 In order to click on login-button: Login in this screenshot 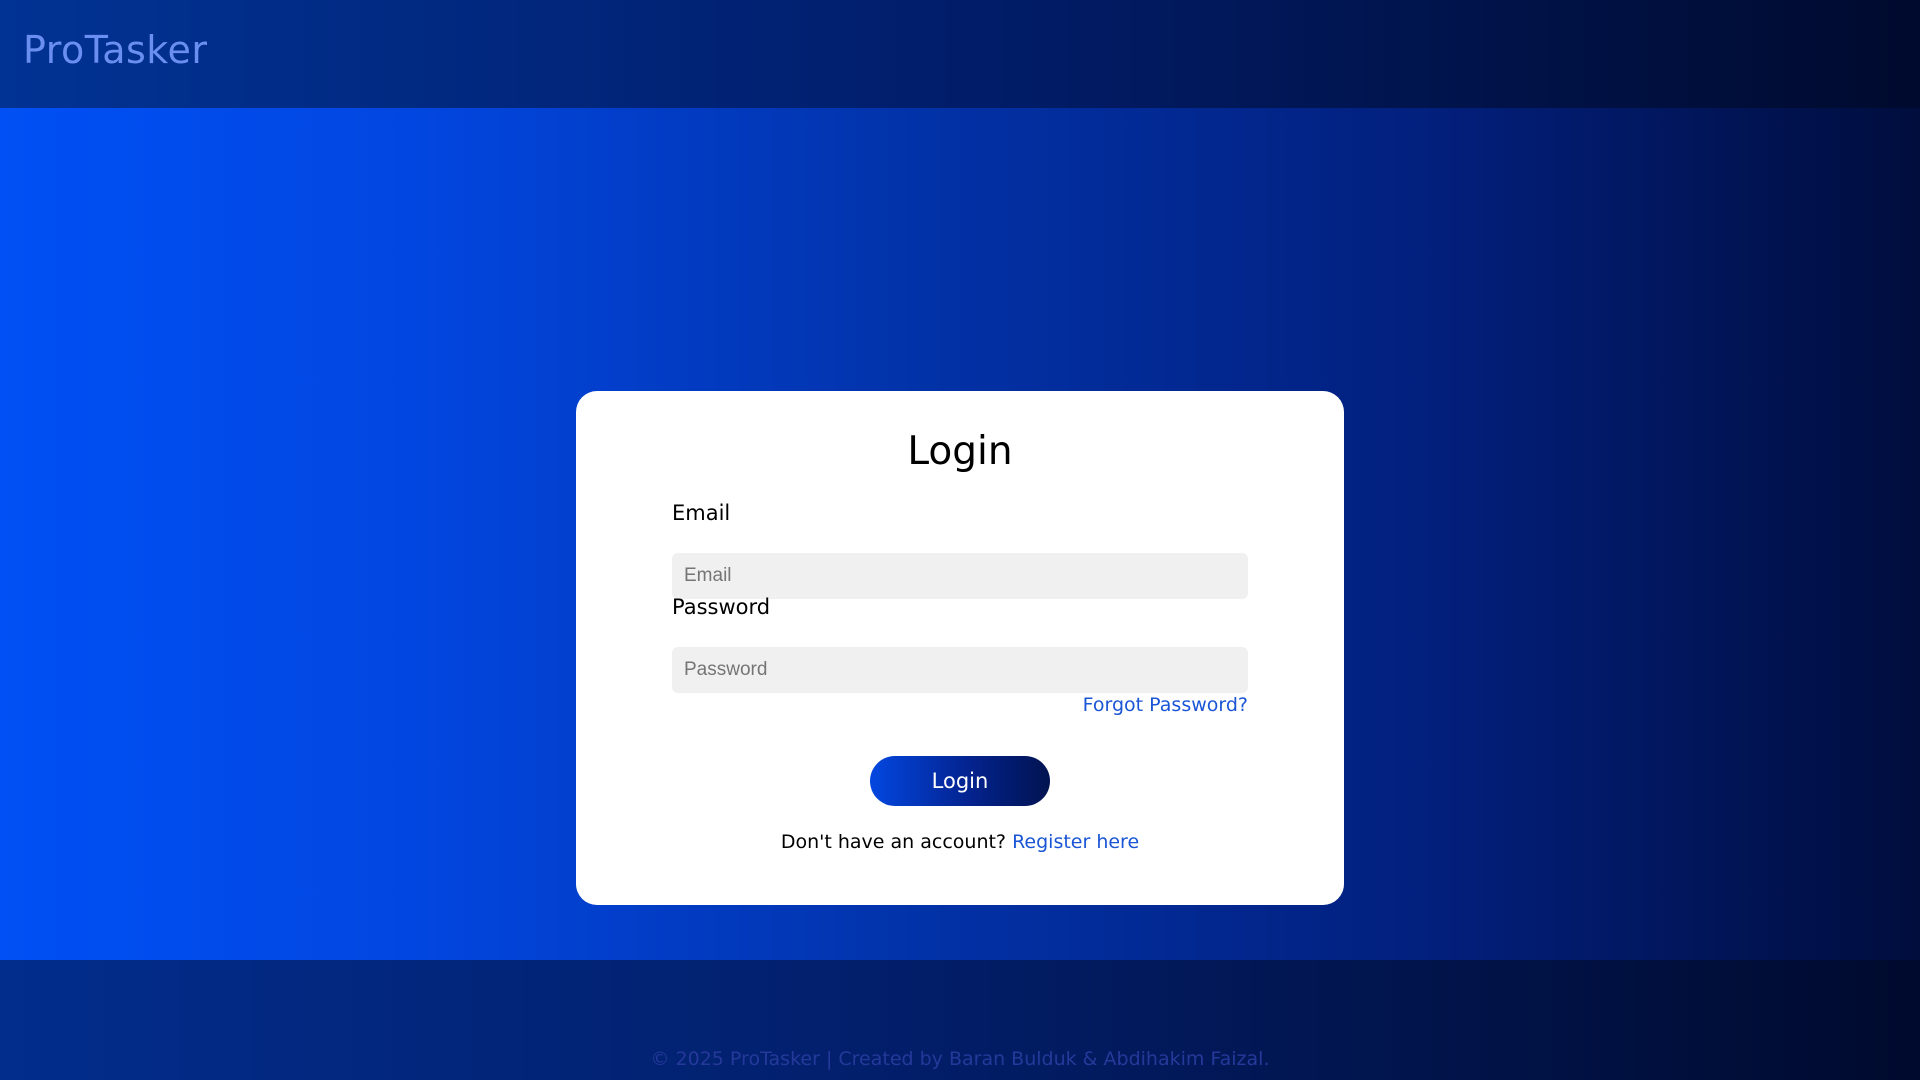, I will do `click(960, 781)`.